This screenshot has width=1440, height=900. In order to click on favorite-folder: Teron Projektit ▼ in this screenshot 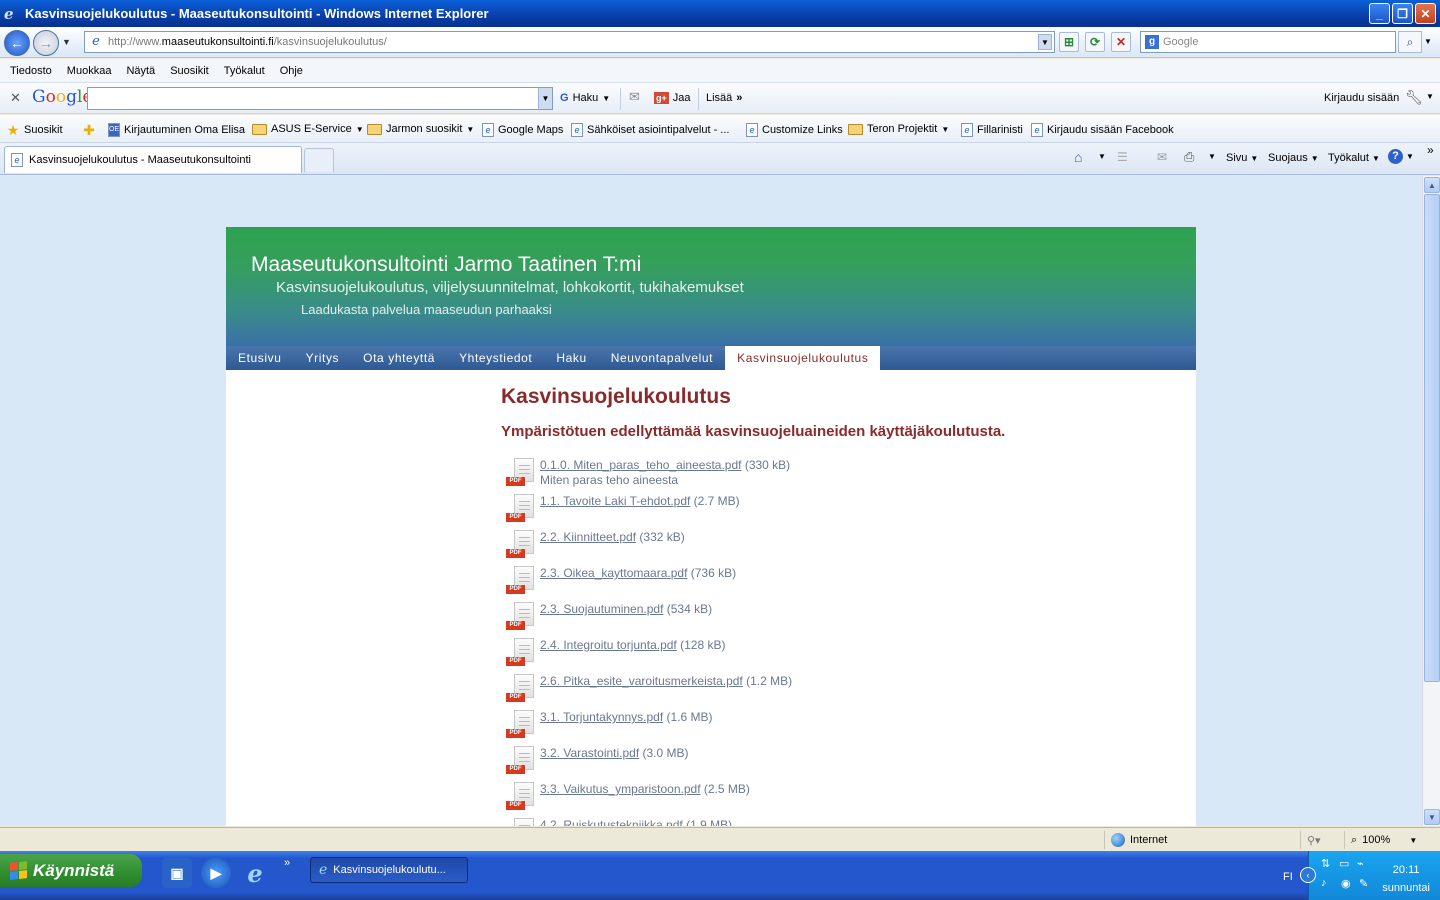, I will do `click(898, 129)`.